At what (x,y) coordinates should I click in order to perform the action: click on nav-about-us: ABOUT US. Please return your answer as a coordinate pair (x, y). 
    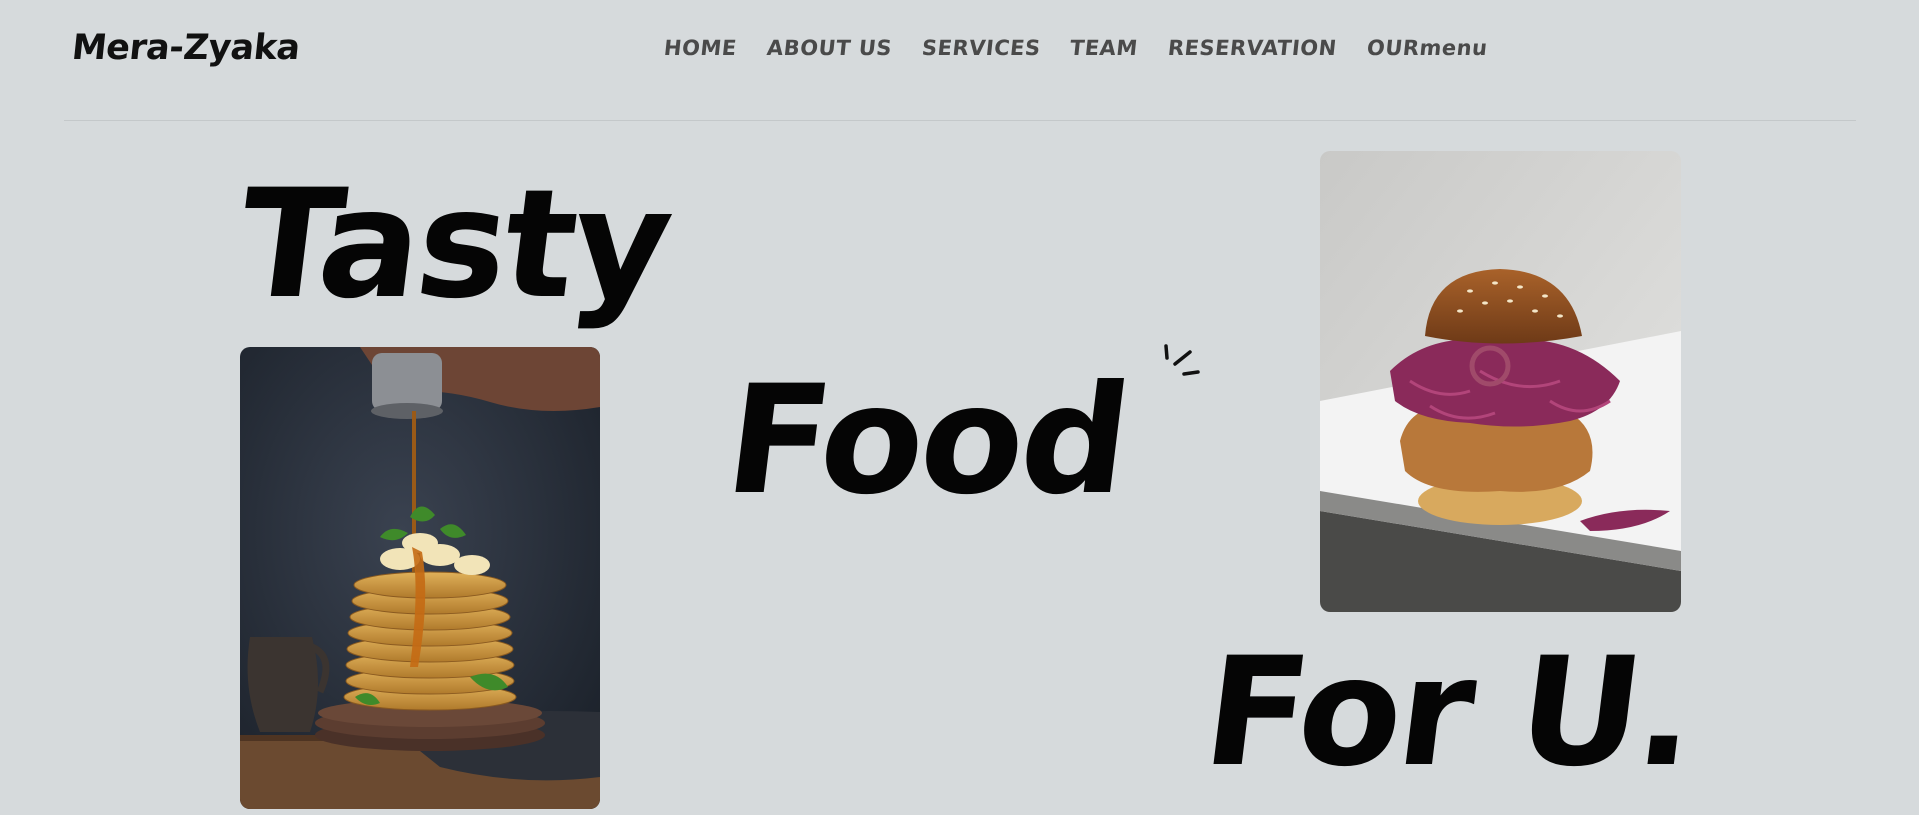
    Looking at the image, I should click on (829, 48).